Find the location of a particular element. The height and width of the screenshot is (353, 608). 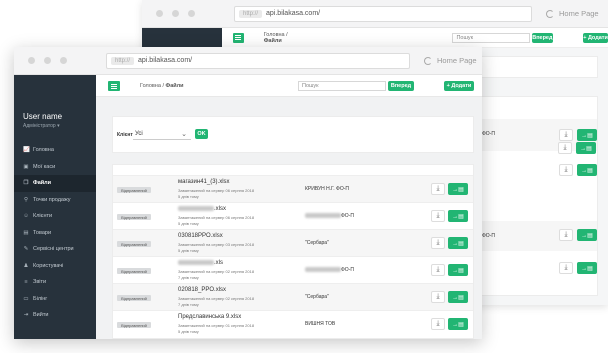

file-age: 5 днів тому is located at coordinates (188, 223).